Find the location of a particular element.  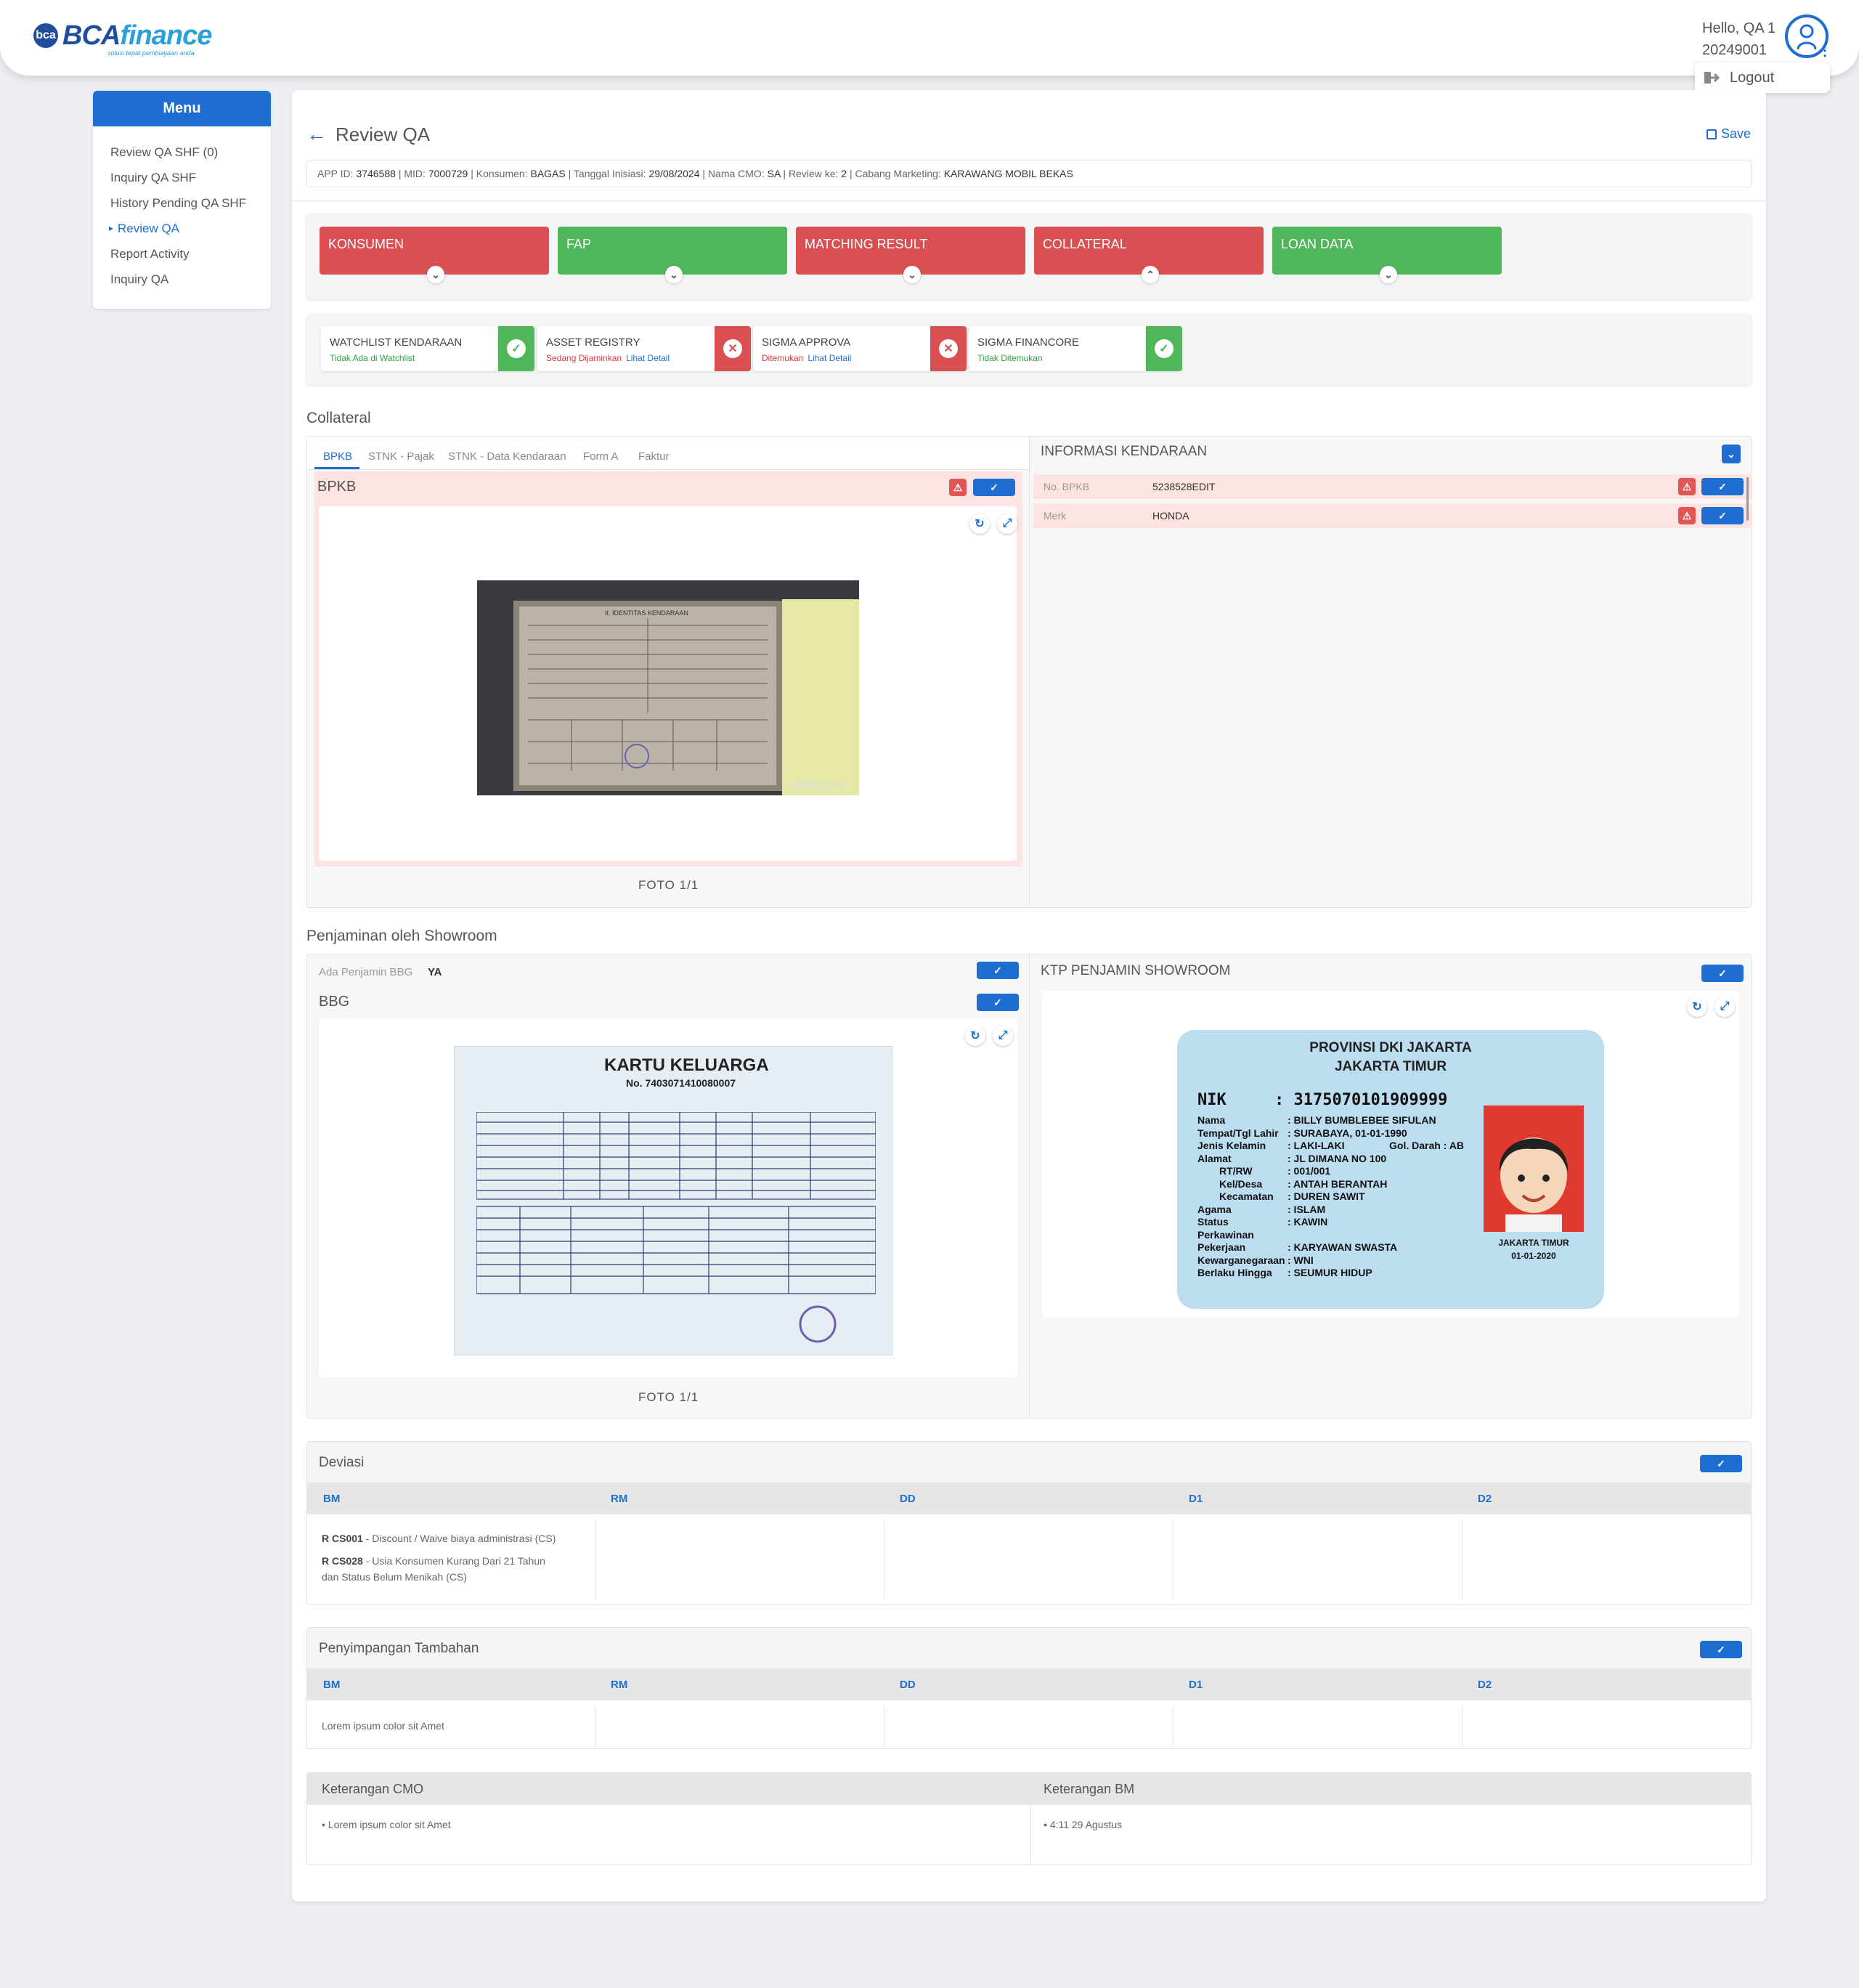

sidebar-item-history-pending: History Pending QA SHF is located at coordinates (190, 203).